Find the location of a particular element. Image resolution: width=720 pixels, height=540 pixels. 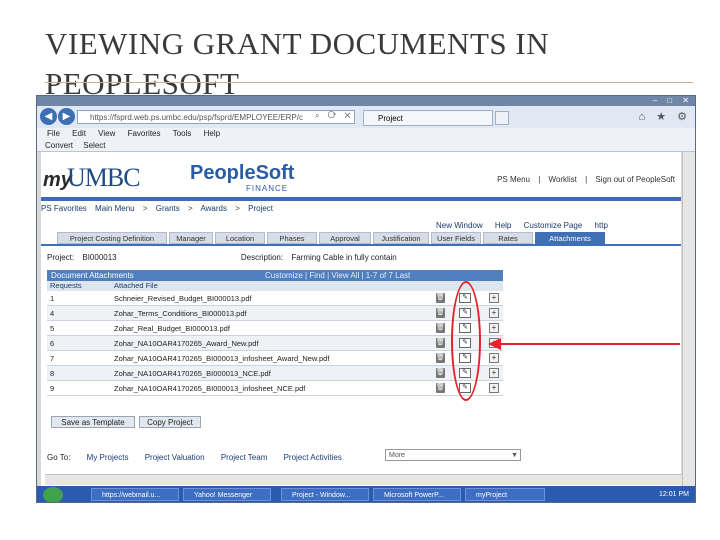

more-select-value: More is located at coordinates (397, 455).